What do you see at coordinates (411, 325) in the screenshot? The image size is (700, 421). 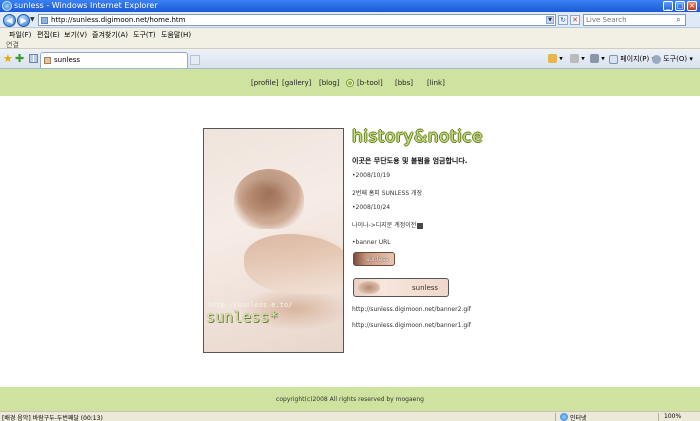 I see `banner1-url: http://sunless.digimoon.net/banner1.gif` at bounding box center [411, 325].